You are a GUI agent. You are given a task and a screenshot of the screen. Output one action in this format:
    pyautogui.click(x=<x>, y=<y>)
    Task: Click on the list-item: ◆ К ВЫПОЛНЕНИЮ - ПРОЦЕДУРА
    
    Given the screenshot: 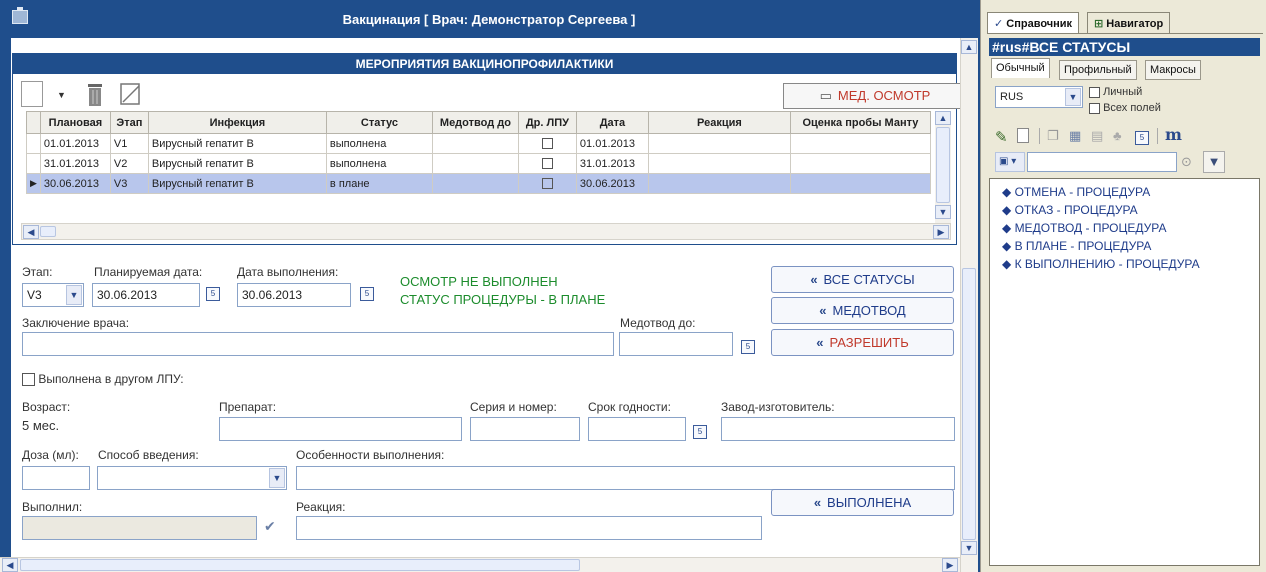 What is the action you would take?
    pyautogui.click(x=1101, y=264)
    